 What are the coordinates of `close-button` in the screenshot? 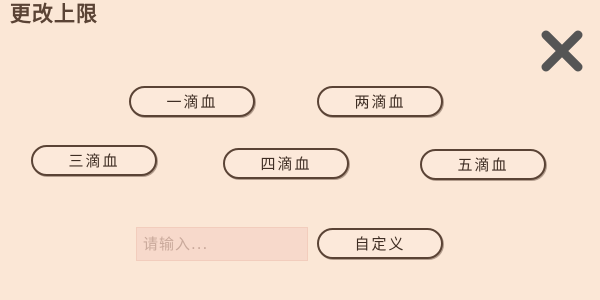 It's located at (562, 51).